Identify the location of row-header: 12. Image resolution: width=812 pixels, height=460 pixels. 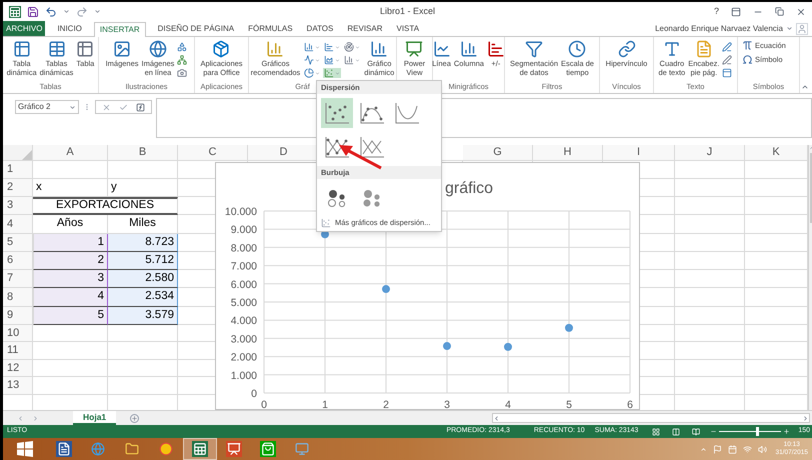
(18, 369).